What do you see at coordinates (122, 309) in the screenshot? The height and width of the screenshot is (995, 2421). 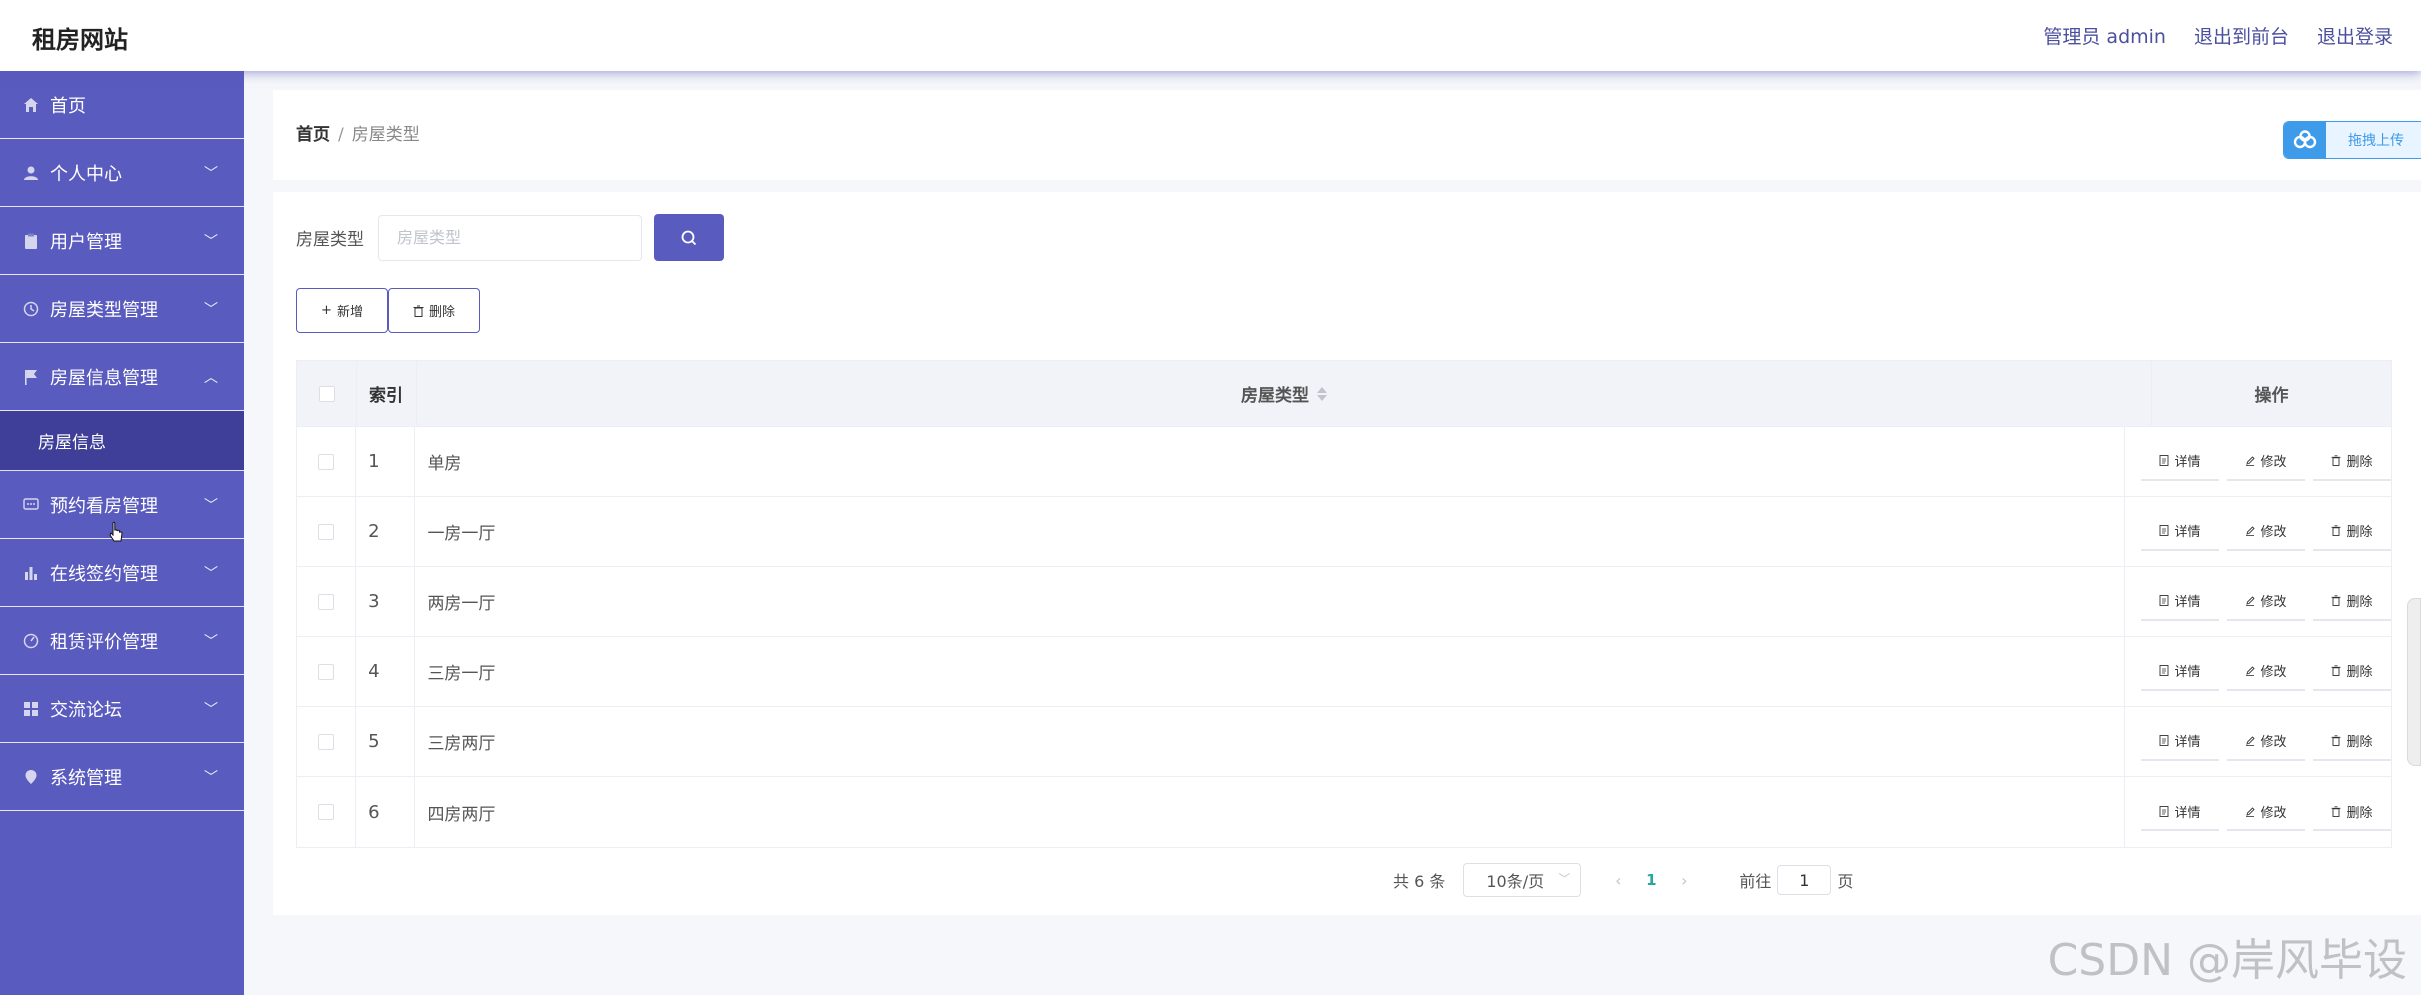 I see `sidebar-item-house-type-management: 房屋类型管理 ﹀` at bounding box center [122, 309].